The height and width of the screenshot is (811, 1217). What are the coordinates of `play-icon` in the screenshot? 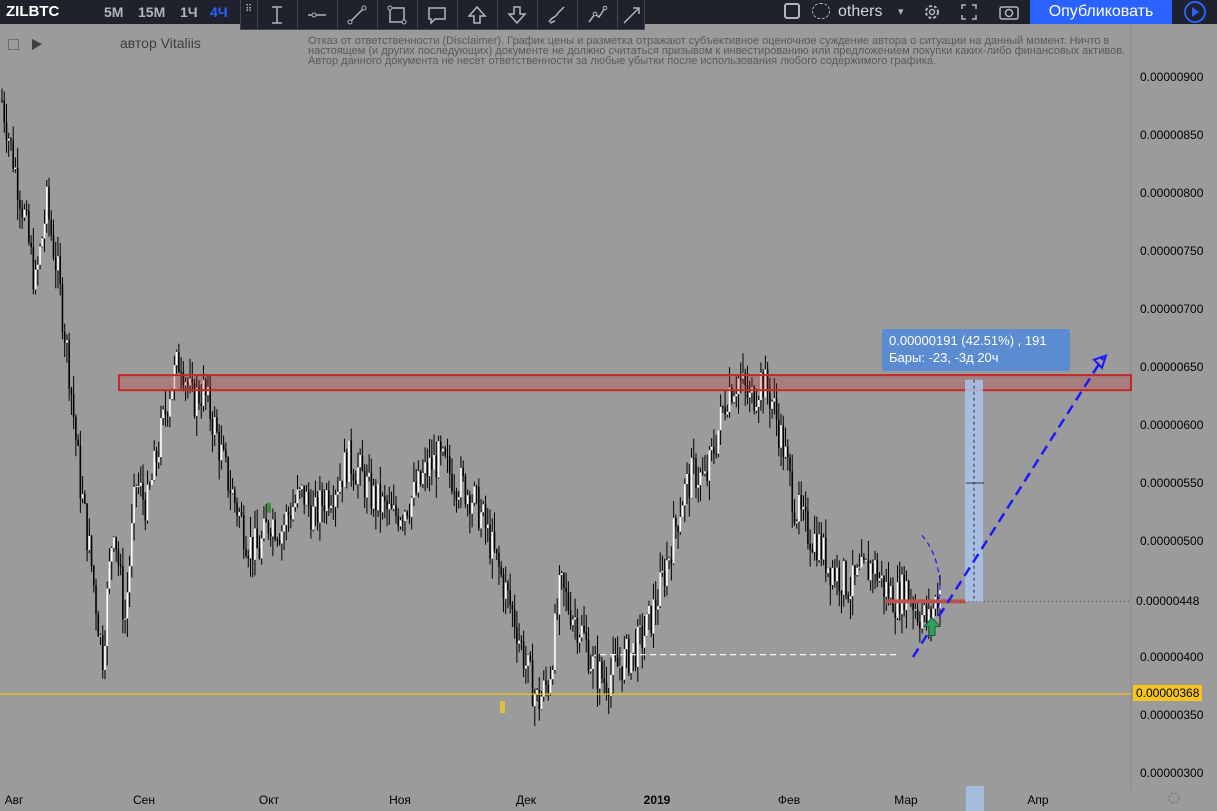 It's located at (1195, 12).